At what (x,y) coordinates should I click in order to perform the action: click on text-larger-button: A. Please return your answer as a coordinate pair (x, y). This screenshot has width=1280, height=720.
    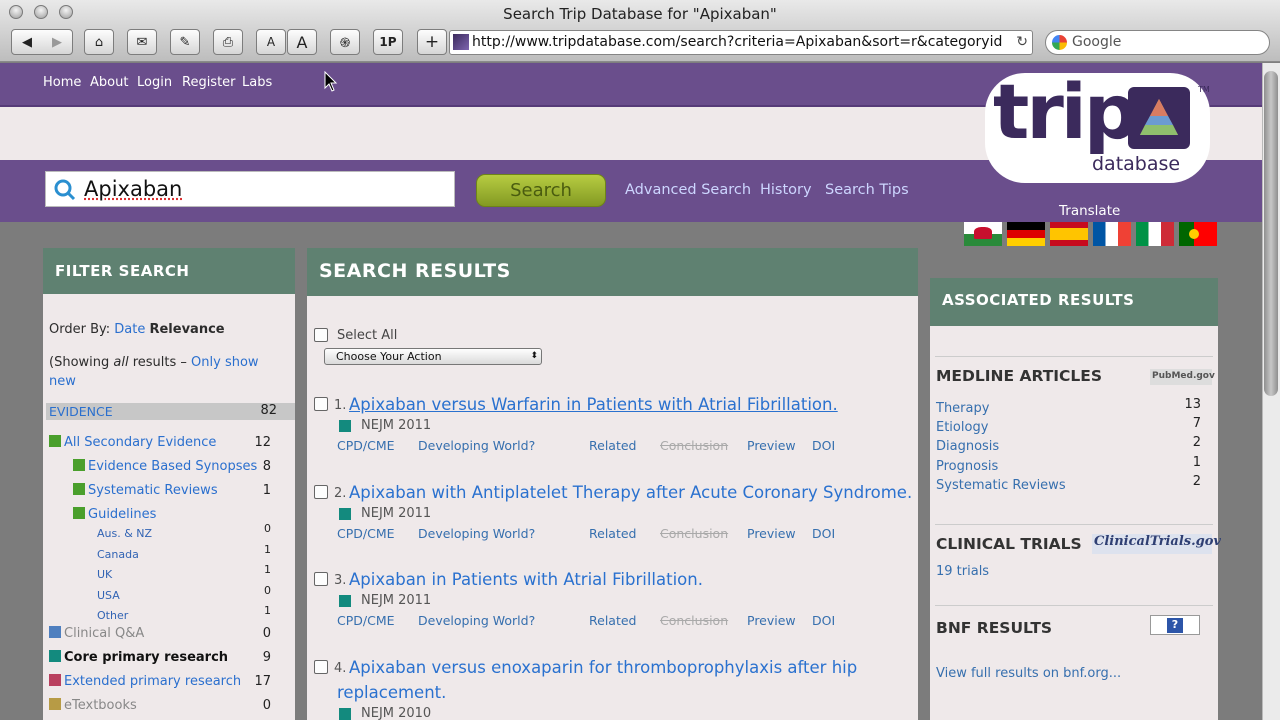
    Looking at the image, I should click on (302, 42).